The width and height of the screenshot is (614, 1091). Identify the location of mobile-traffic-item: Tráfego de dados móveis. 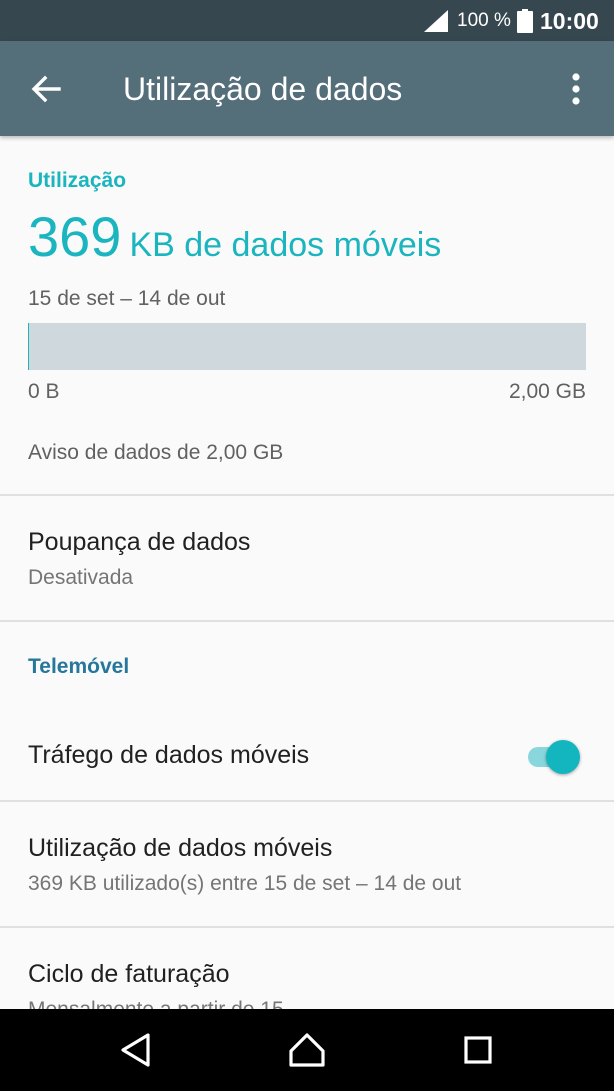
(307, 755).